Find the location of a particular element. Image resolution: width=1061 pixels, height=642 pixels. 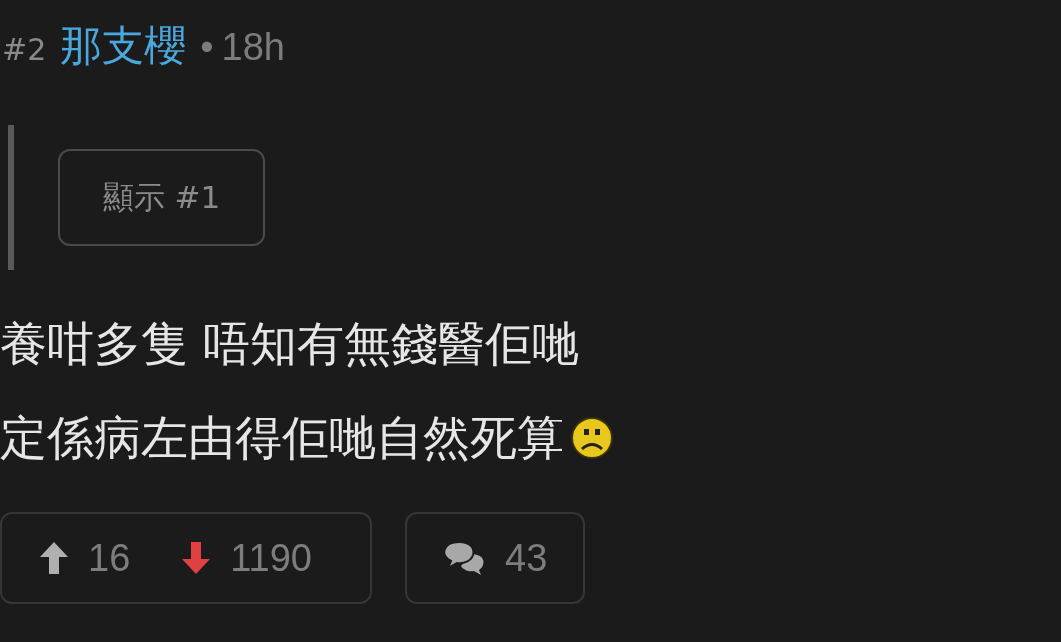

post-text-line: 養咁多隻 唔知有無錢醫佢哋 is located at coordinates (289, 344).